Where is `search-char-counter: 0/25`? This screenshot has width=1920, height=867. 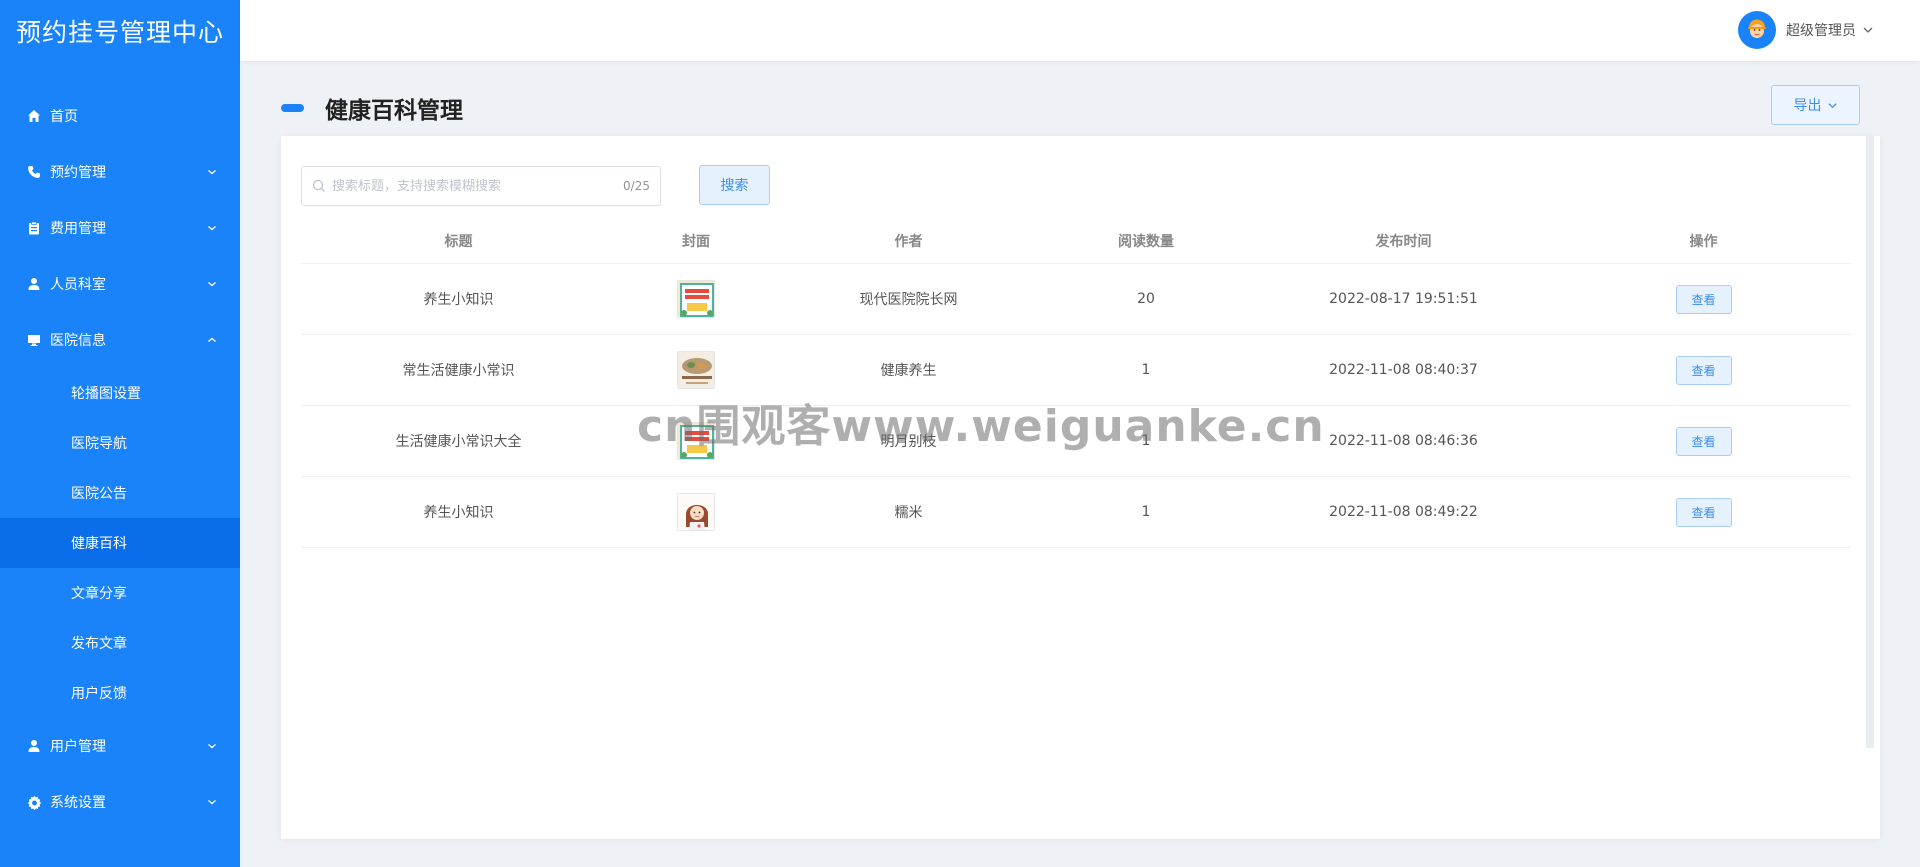 search-char-counter: 0/25 is located at coordinates (636, 186).